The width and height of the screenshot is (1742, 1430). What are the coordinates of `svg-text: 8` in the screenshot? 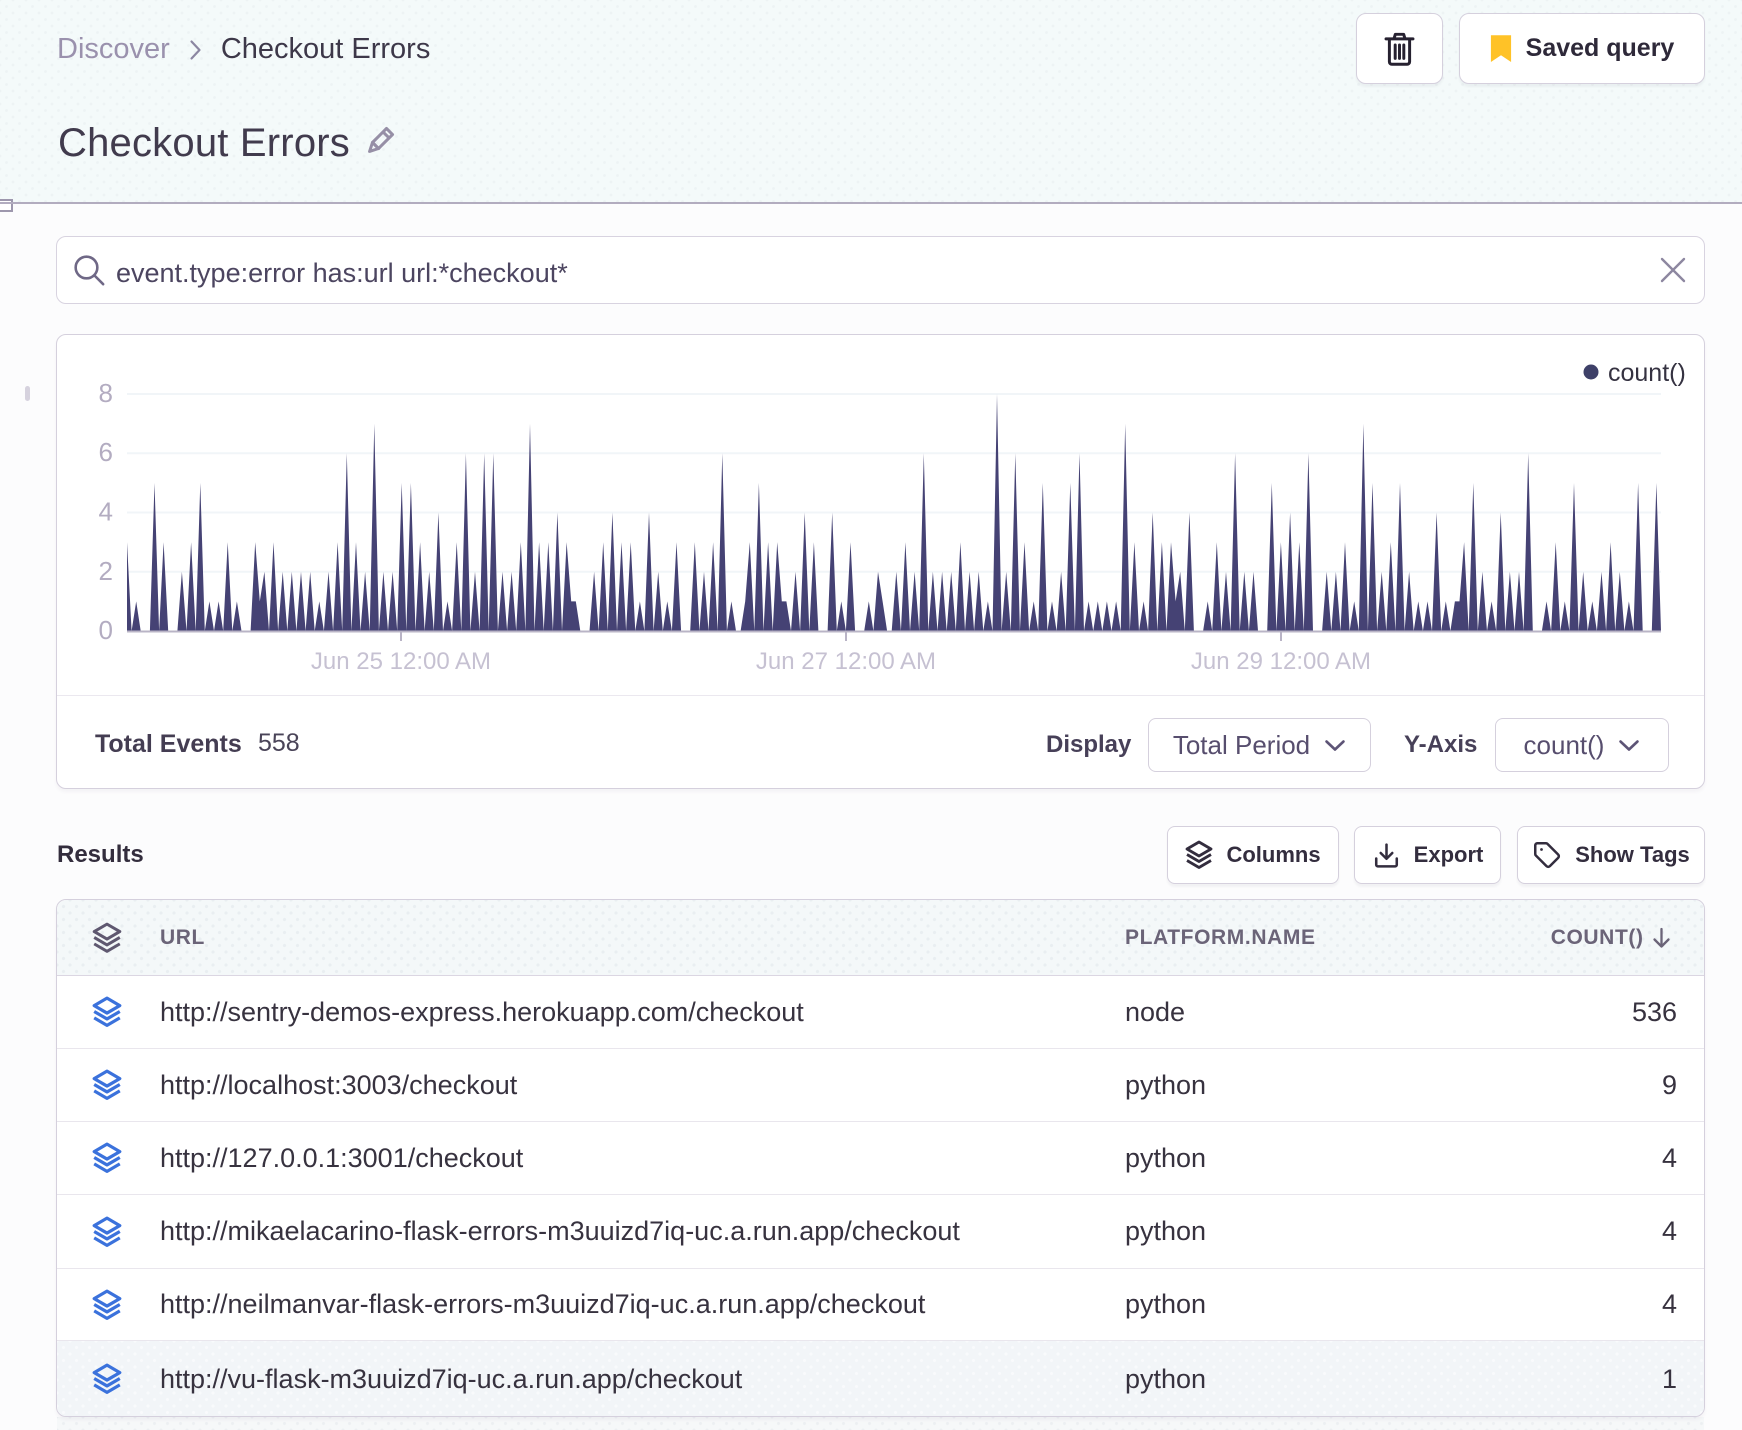 It's located at (106, 393).